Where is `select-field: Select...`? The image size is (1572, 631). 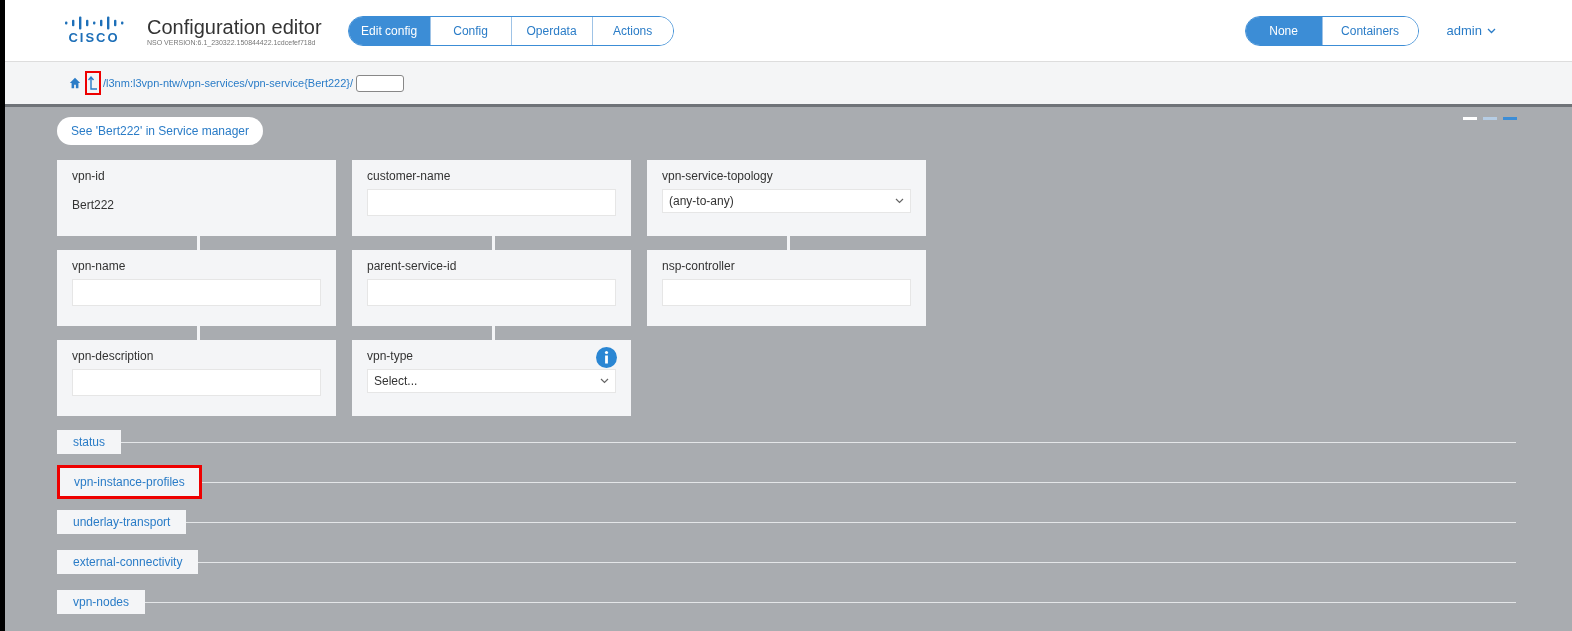 select-field: Select... is located at coordinates (491, 381).